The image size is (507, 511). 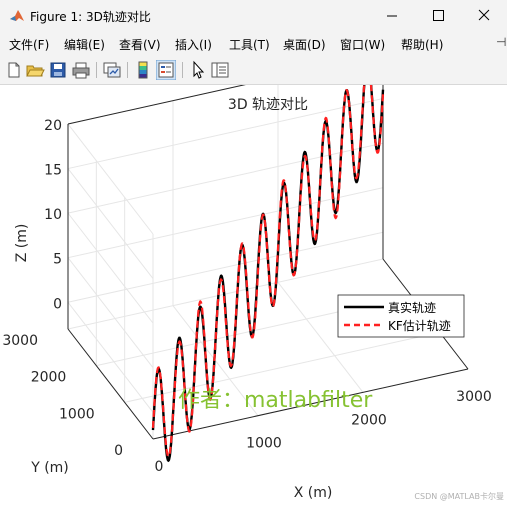 What do you see at coordinates (422, 44) in the screenshot?
I see `menu-help: 帮助(H)` at bounding box center [422, 44].